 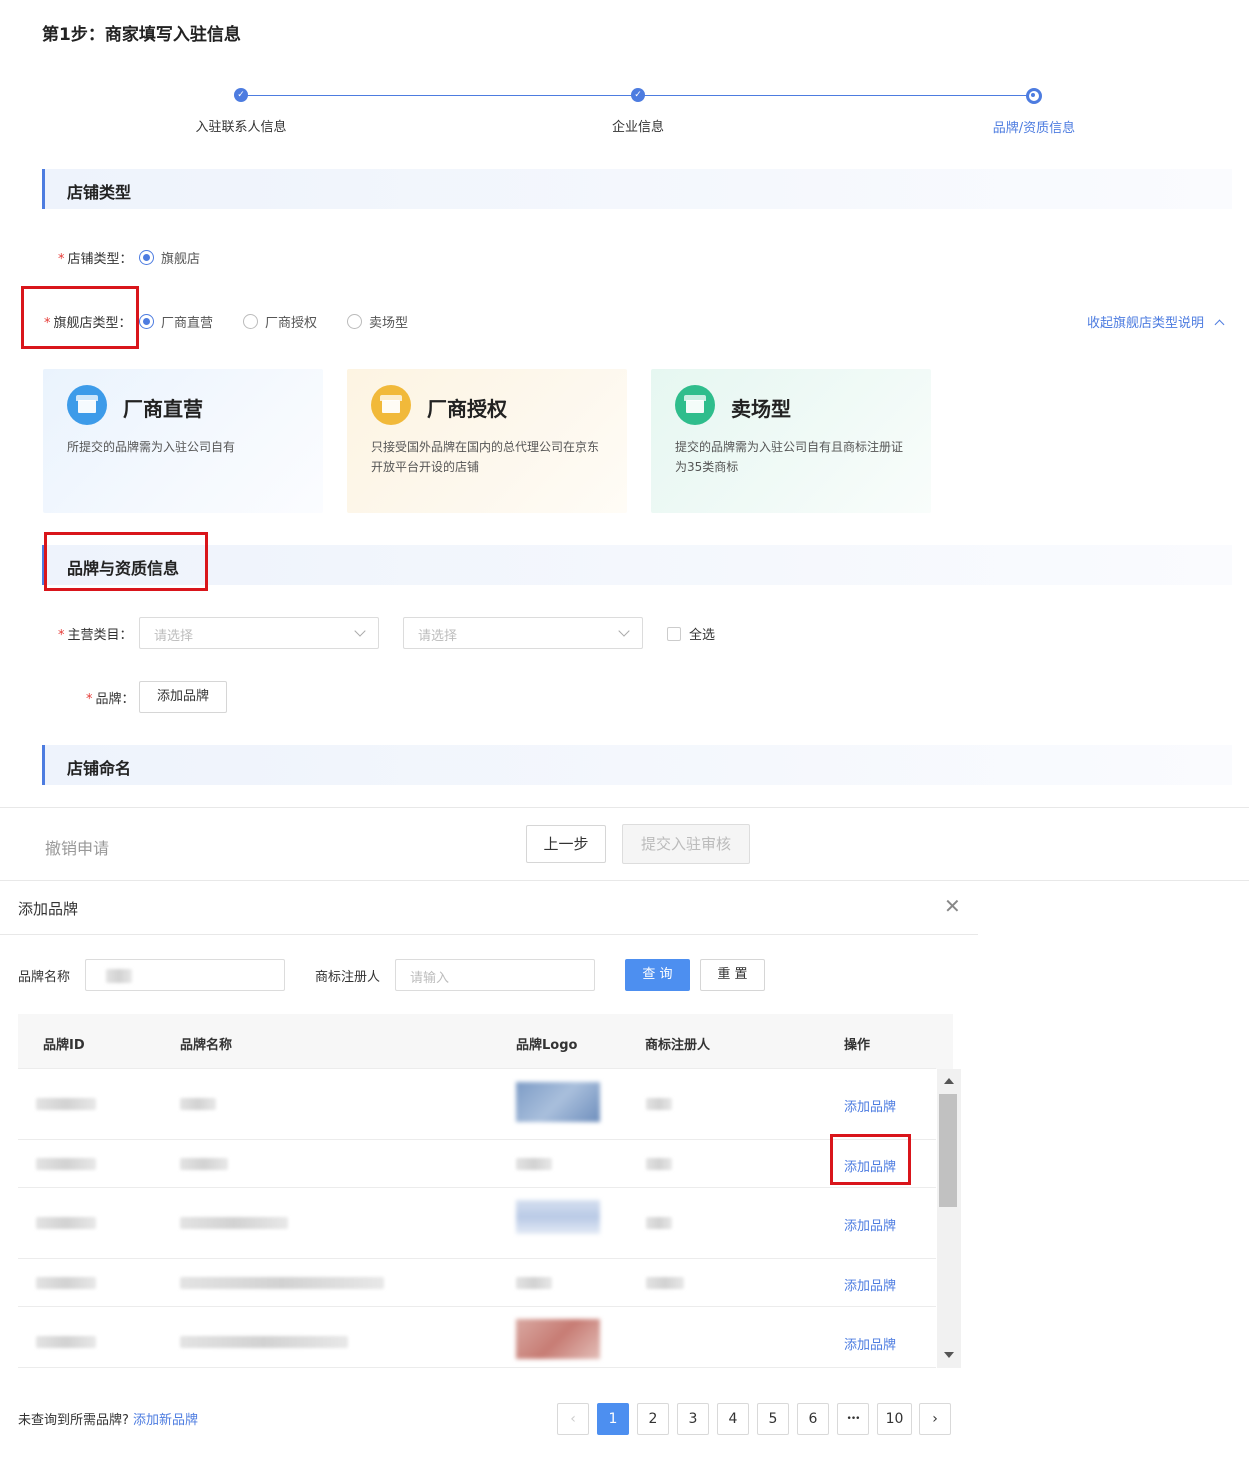 I want to click on pagination-page: 10, so click(x=894, y=1419).